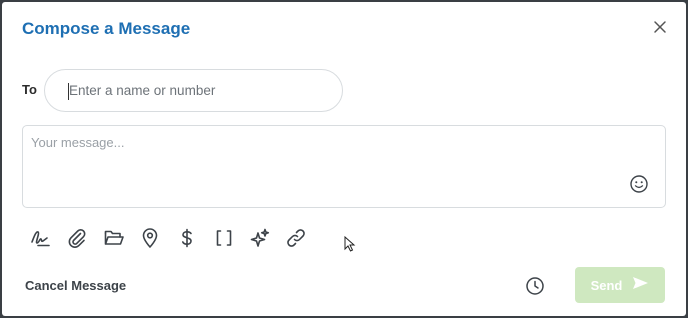 The image size is (688, 318). I want to click on send-arrow-icon, so click(640, 285).